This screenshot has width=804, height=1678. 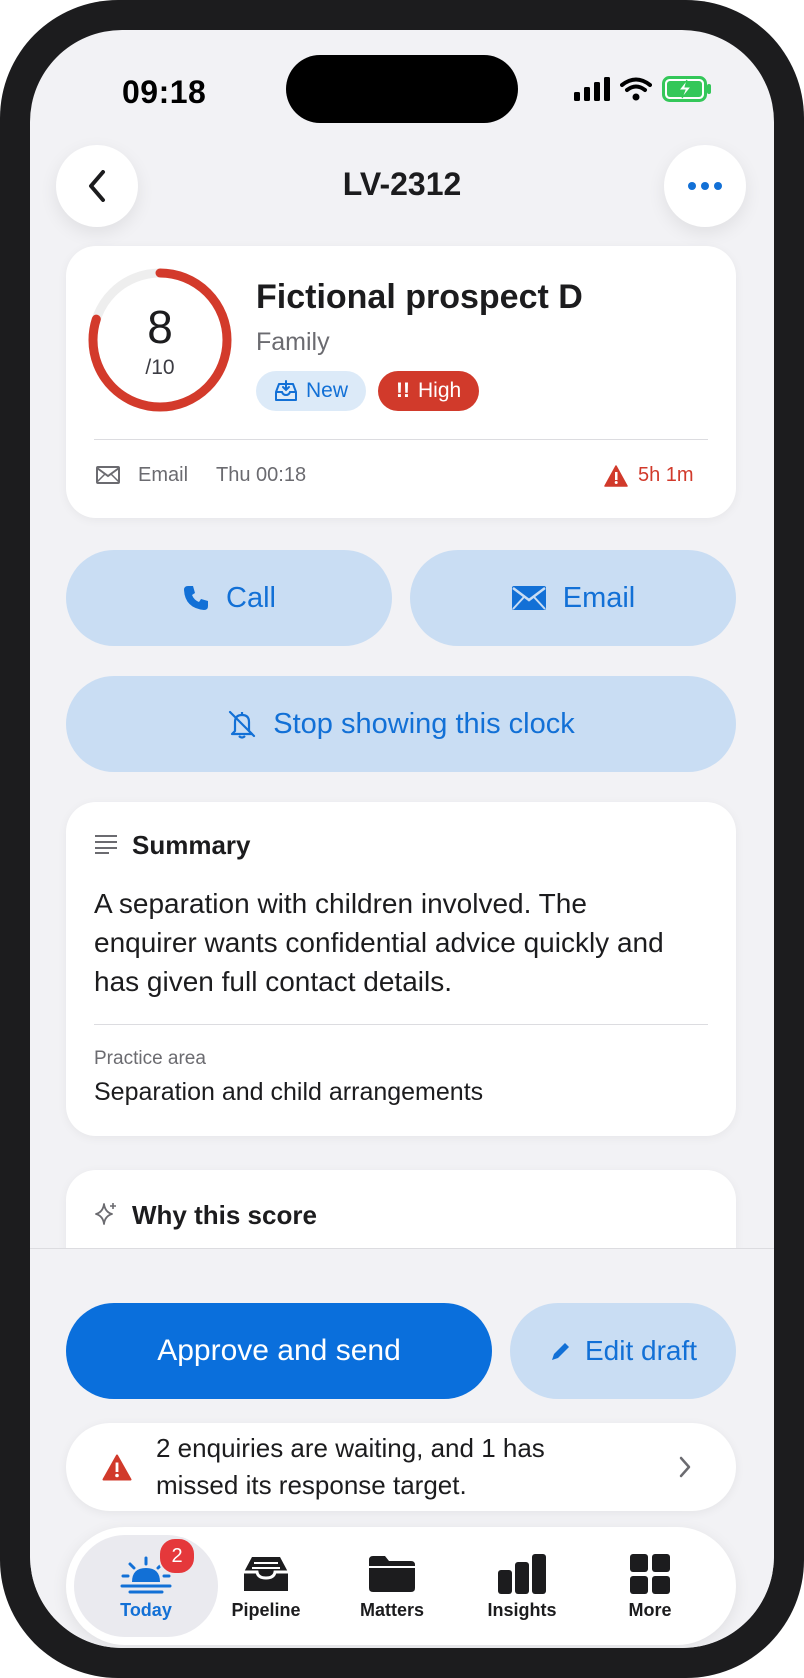 What do you see at coordinates (146, 1610) in the screenshot?
I see `tab-today-label: Today` at bounding box center [146, 1610].